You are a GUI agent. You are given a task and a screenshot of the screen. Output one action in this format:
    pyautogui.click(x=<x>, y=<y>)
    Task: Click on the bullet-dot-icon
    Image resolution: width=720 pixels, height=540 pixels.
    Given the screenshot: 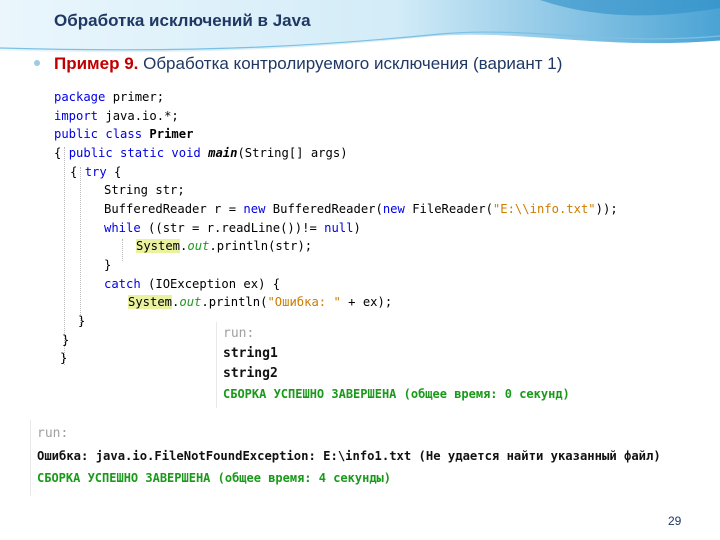 What is the action you would take?
    pyautogui.click(x=37, y=62)
    